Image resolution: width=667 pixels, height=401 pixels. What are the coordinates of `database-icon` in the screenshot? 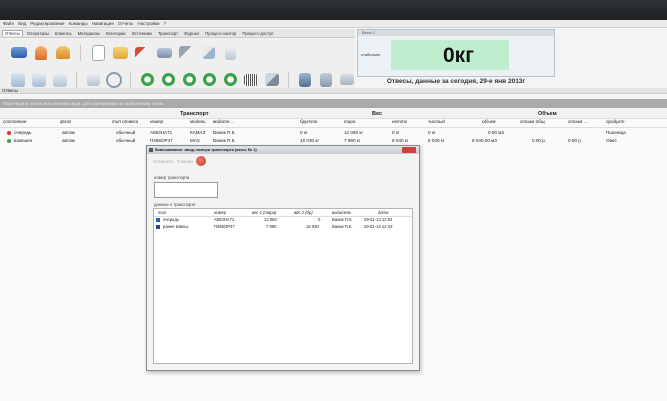 It's located at (305, 80).